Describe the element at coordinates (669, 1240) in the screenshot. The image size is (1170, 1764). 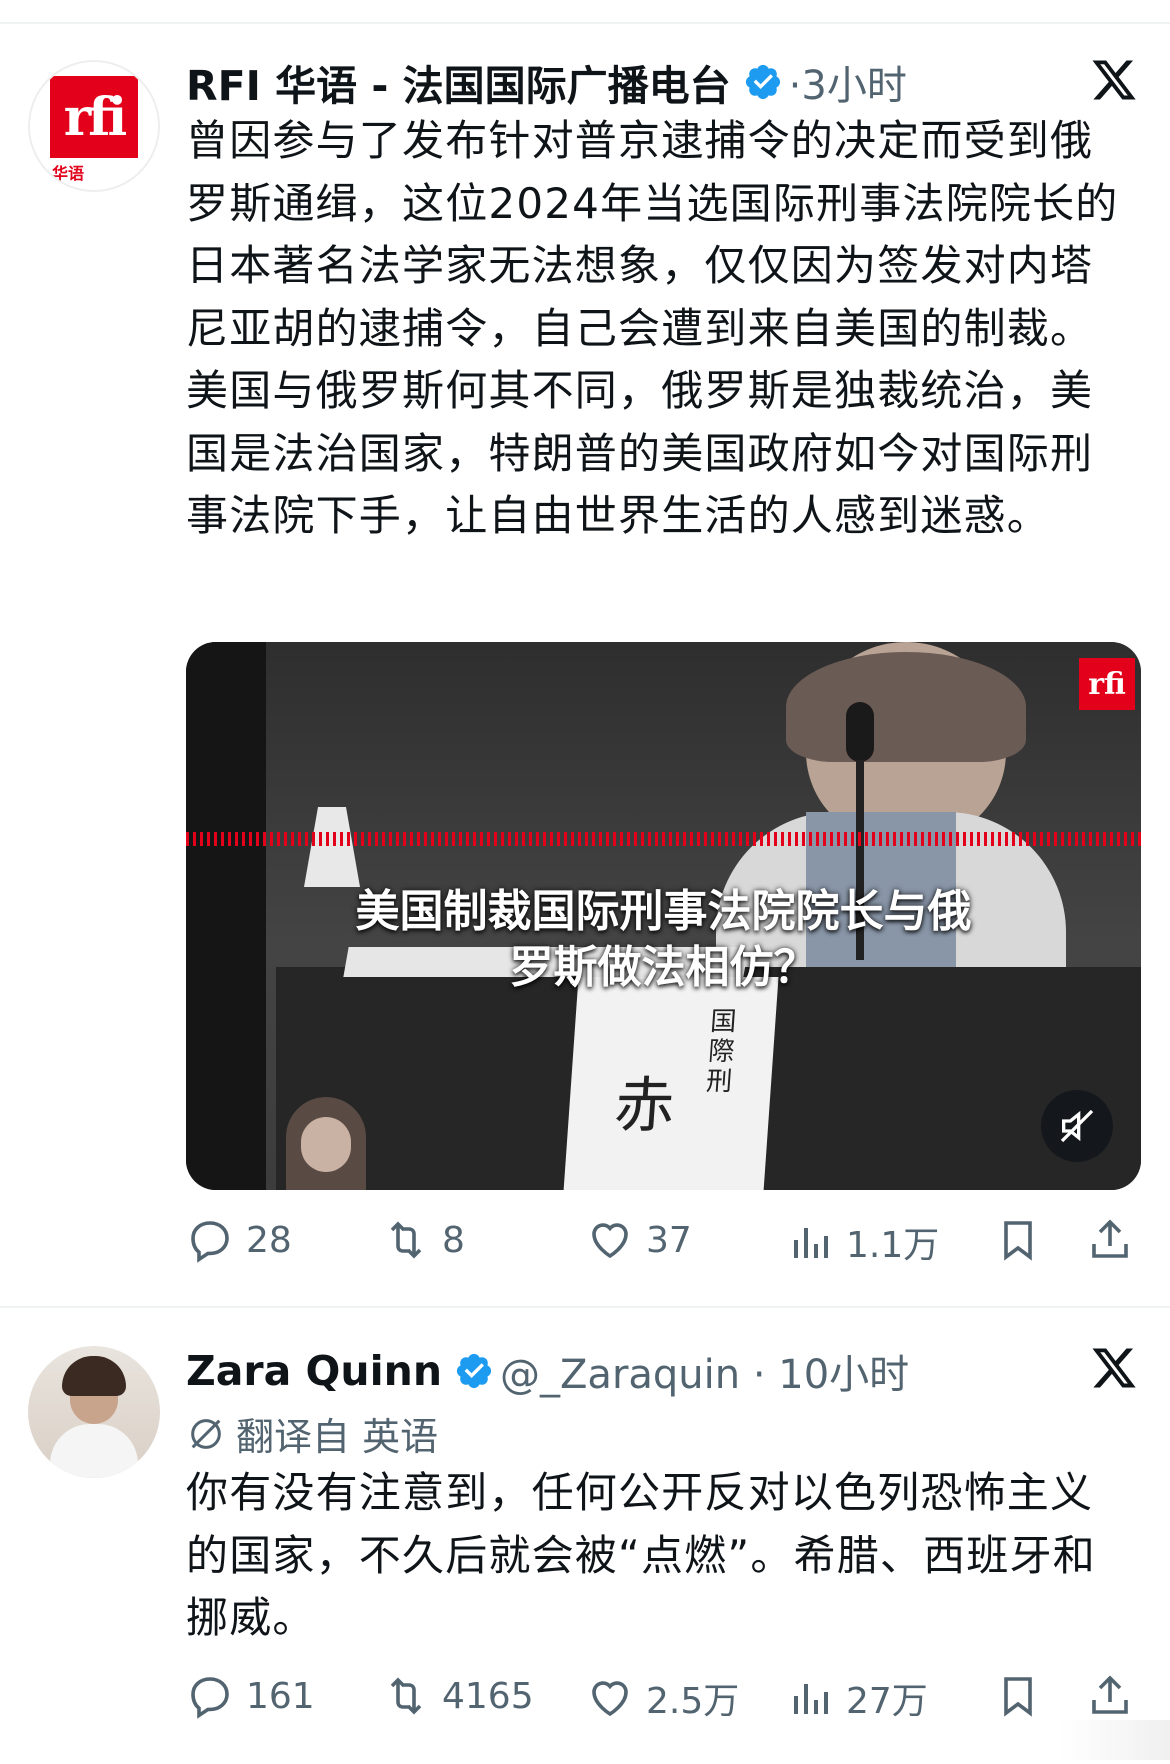
I see `like-count: 37` at that location.